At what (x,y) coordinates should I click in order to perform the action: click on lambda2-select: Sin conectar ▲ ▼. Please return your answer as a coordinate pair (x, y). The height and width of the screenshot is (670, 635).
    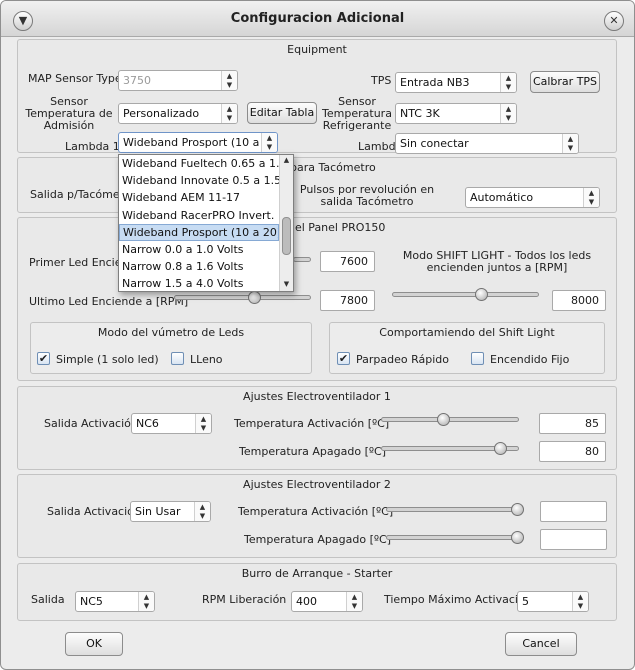
    Looking at the image, I should click on (487, 143).